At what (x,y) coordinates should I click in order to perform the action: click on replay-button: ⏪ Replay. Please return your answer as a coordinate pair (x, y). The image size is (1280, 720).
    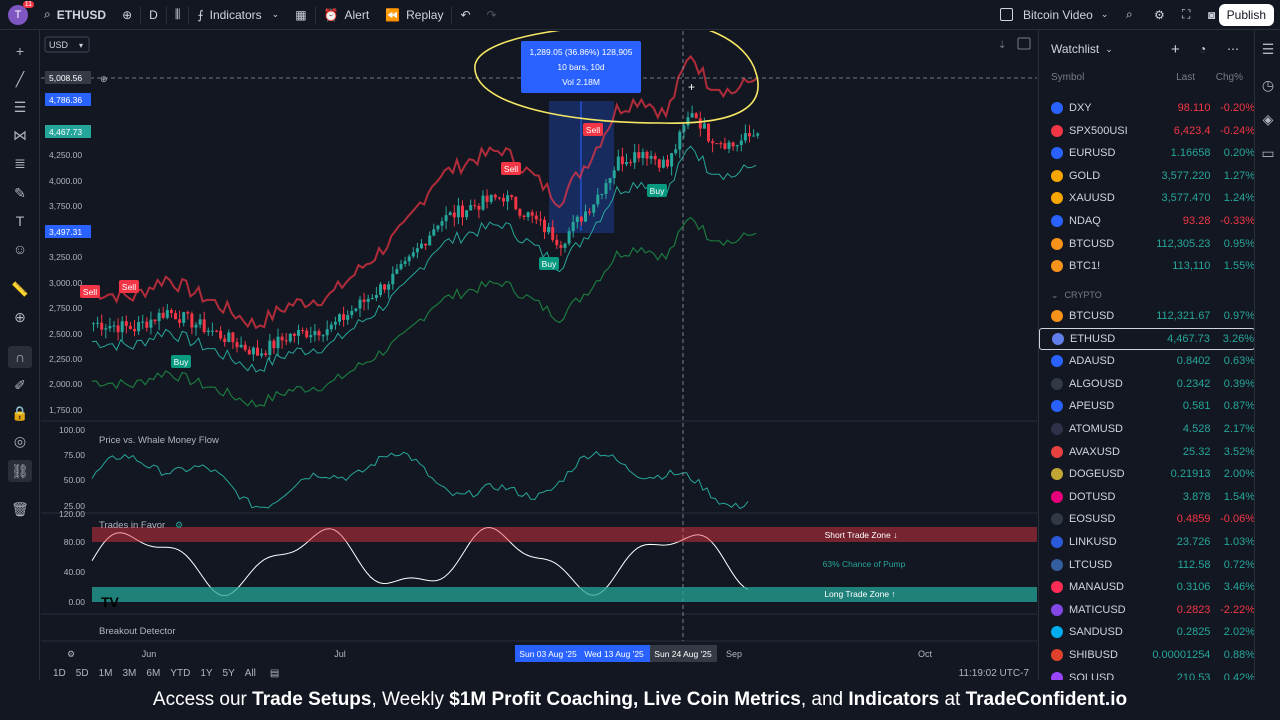
    Looking at the image, I should click on (414, 15).